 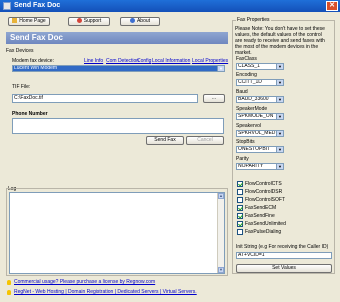 I want to click on window-title: Send Fax Doc, so click(x=37, y=5).